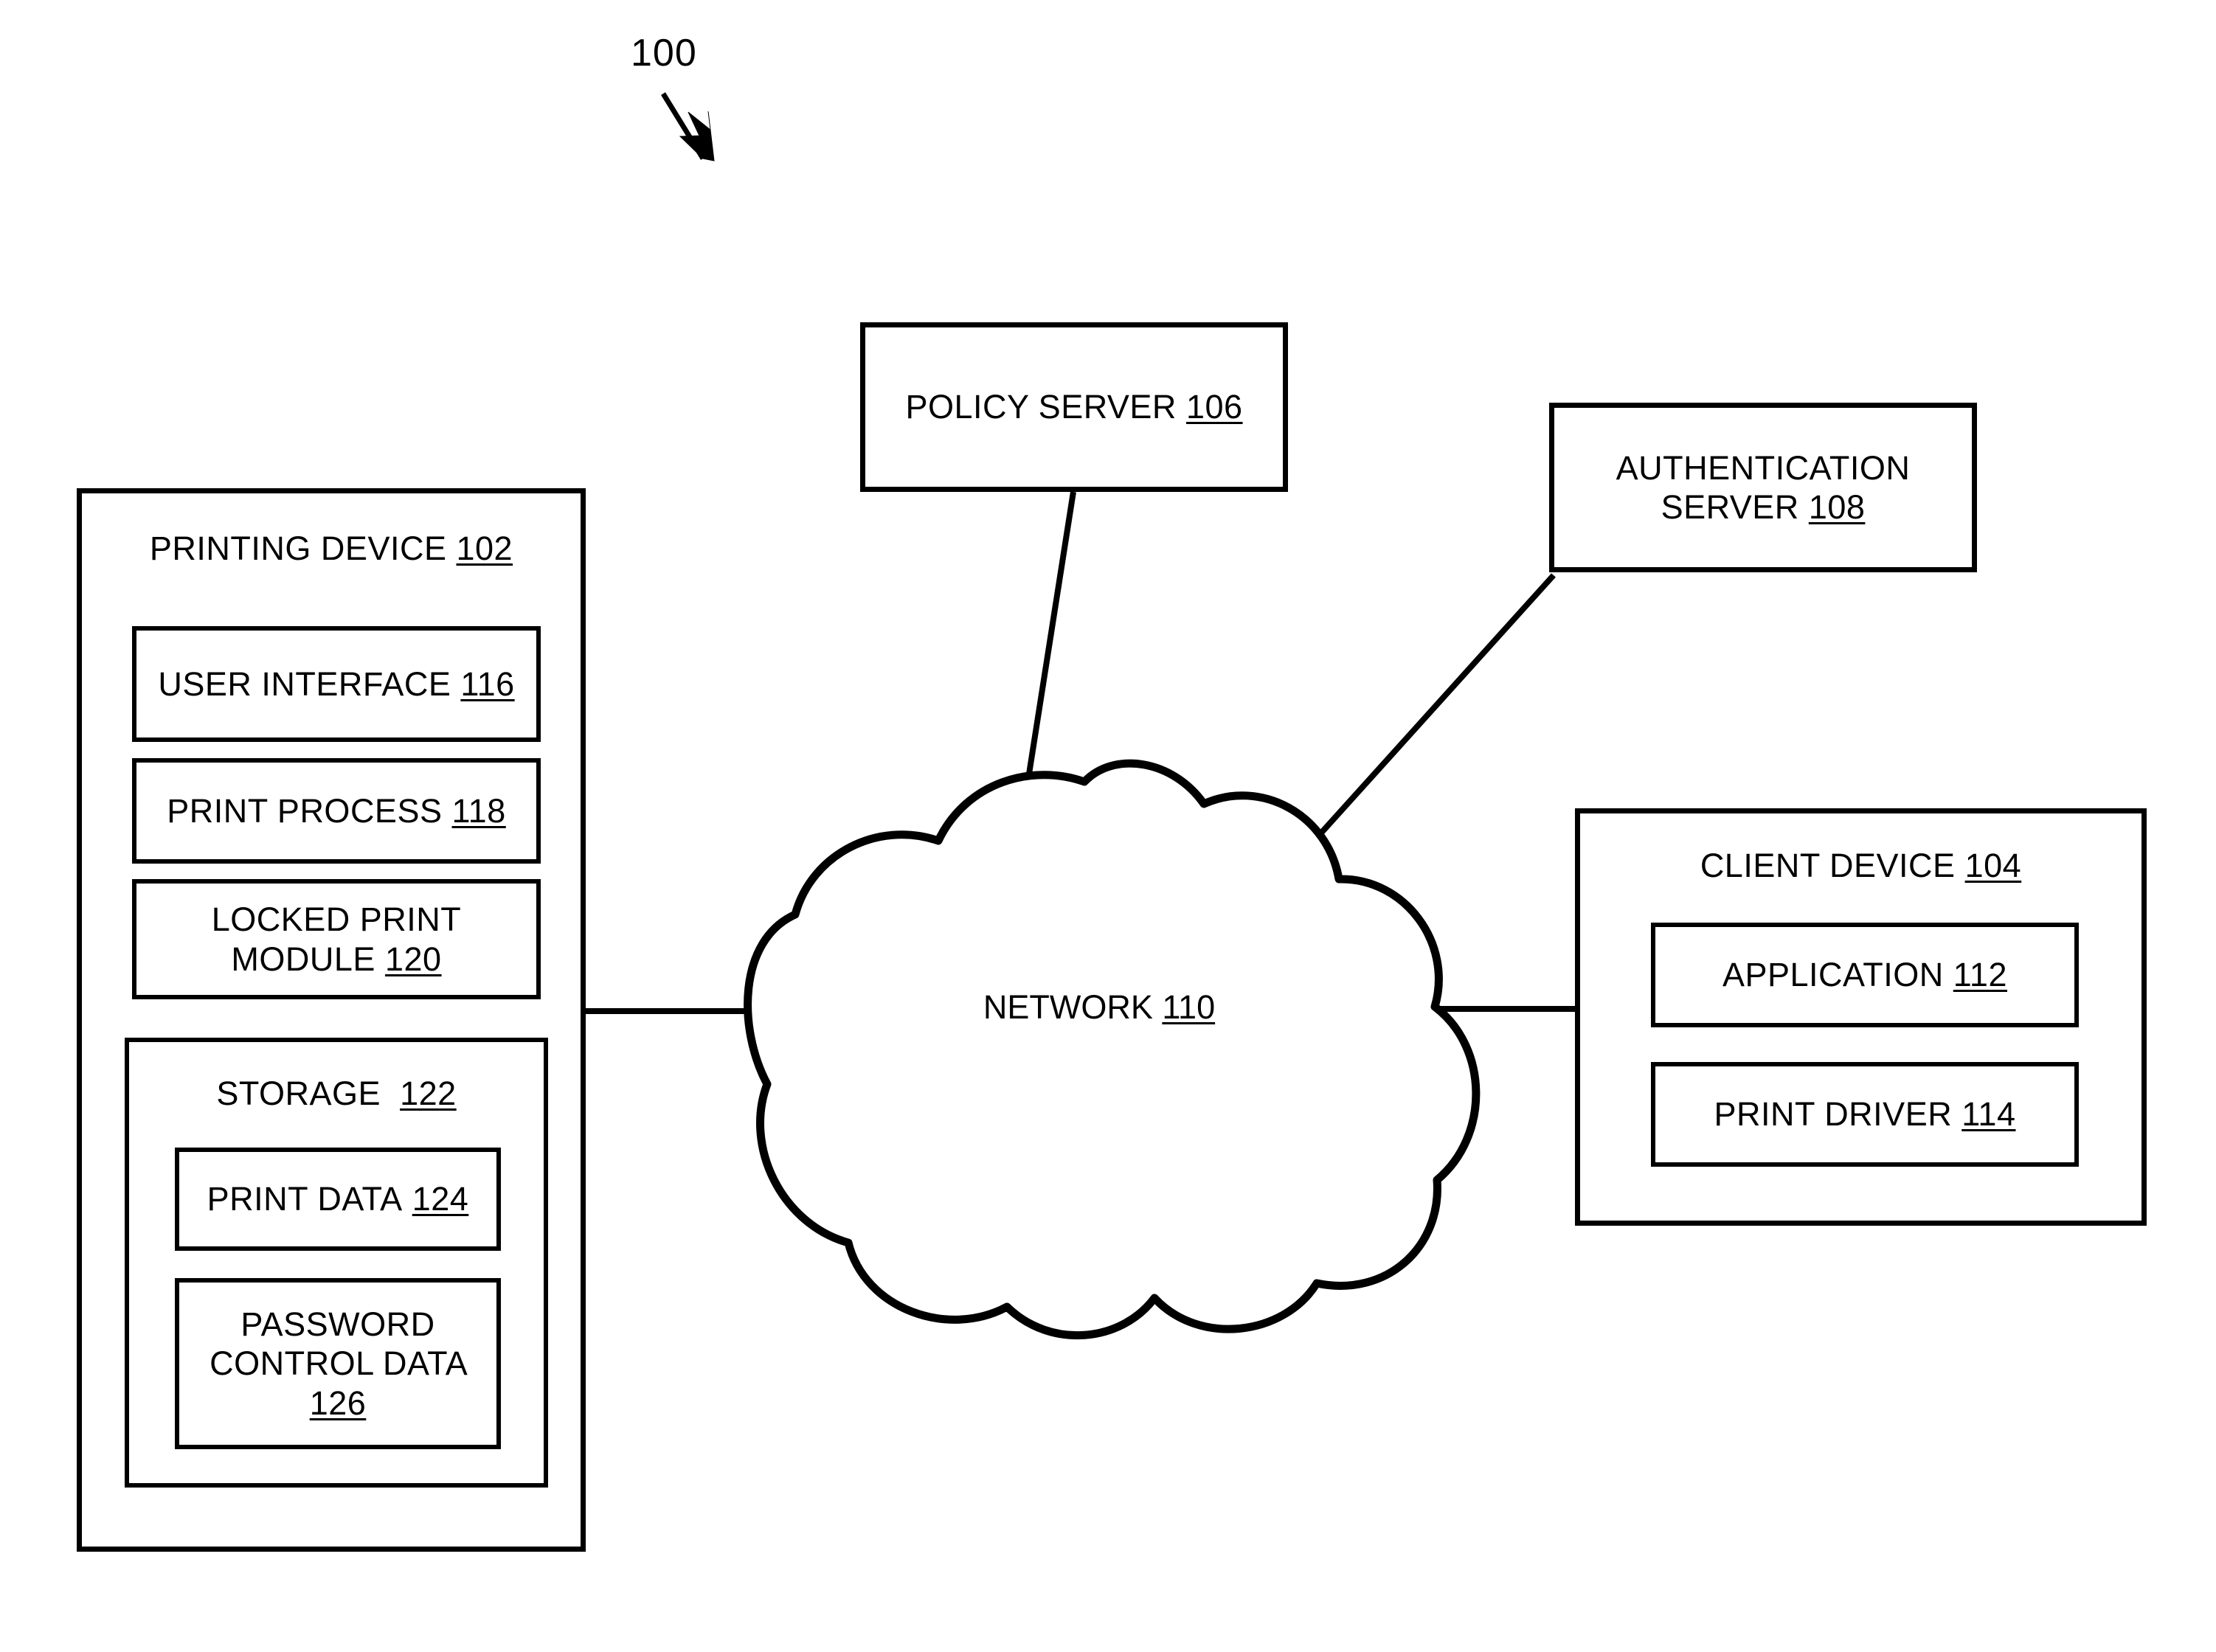 The image size is (2216, 1652). What do you see at coordinates (1112, 1049) in the screenshot?
I see `cloud-outline` at bounding box center [1112, 1049].